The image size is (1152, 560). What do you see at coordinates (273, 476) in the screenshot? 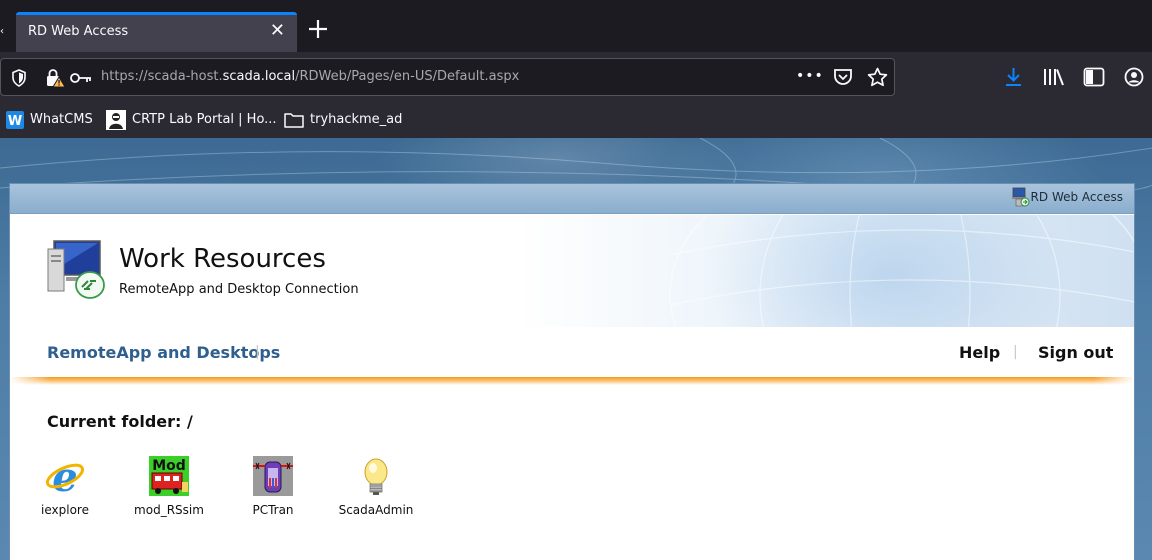
I see `pctran-icon` at bounding box center [273, 476].